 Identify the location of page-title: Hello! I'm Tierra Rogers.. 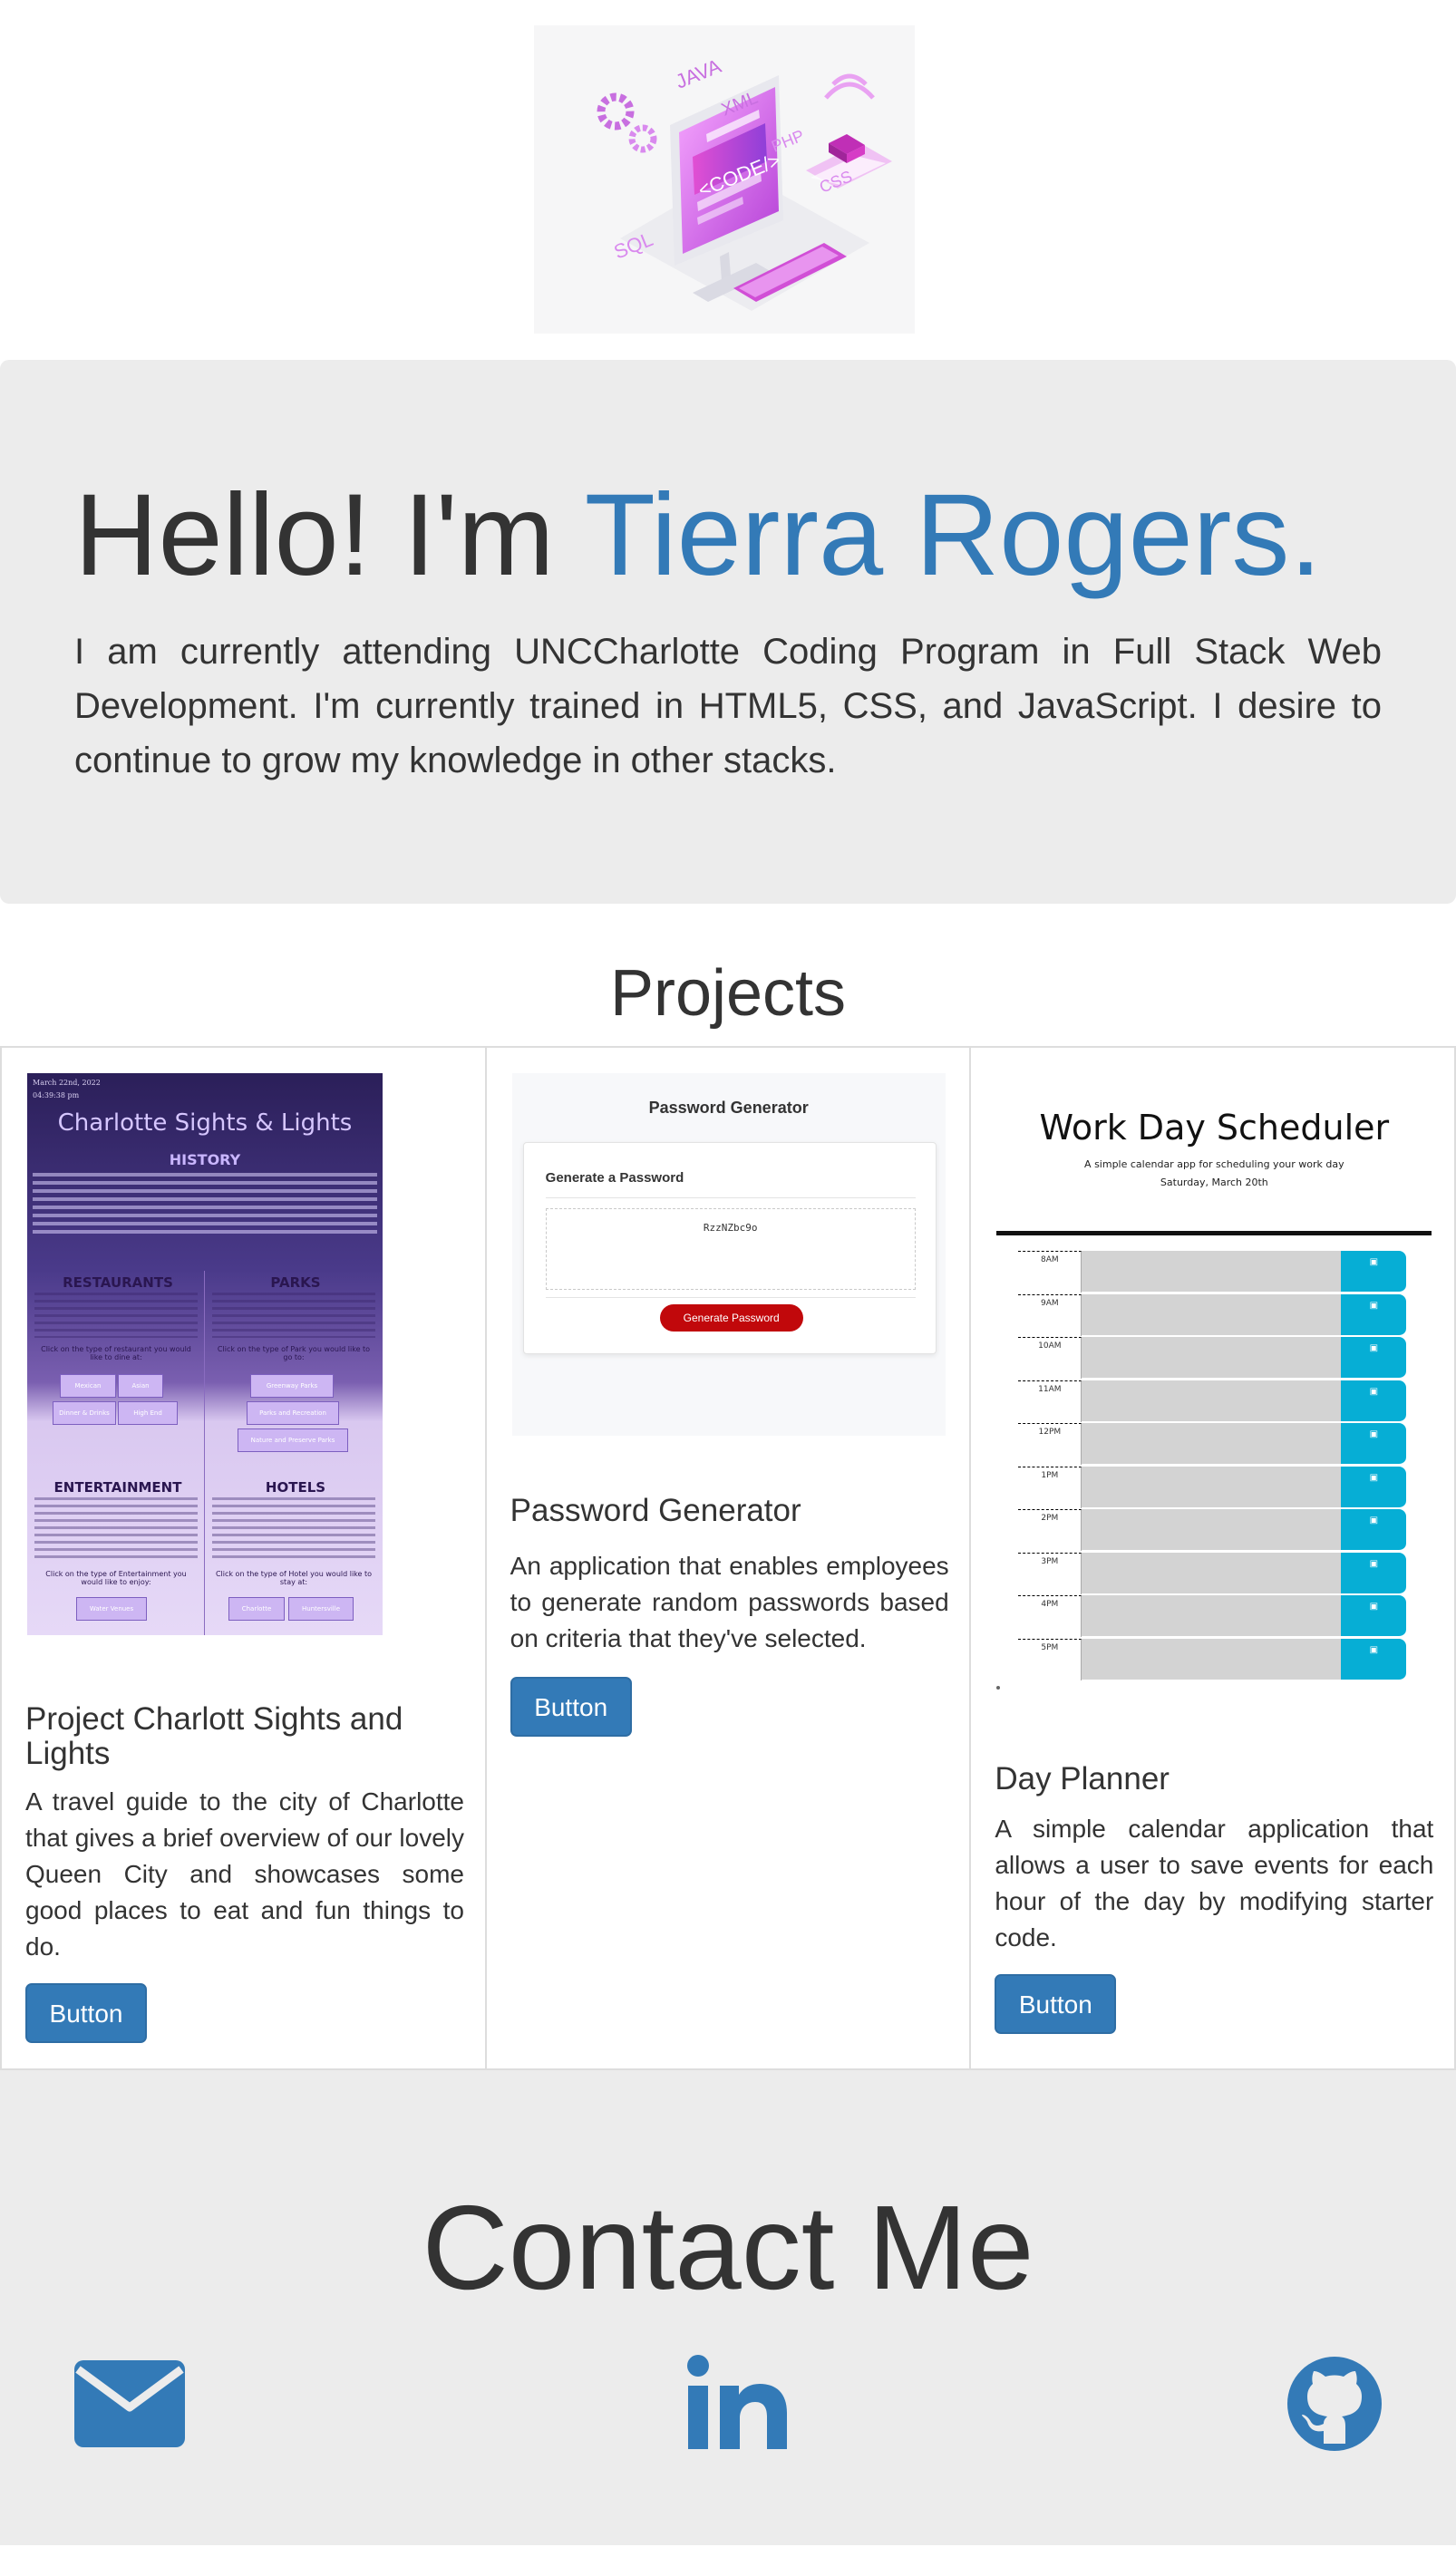
(698, 536).